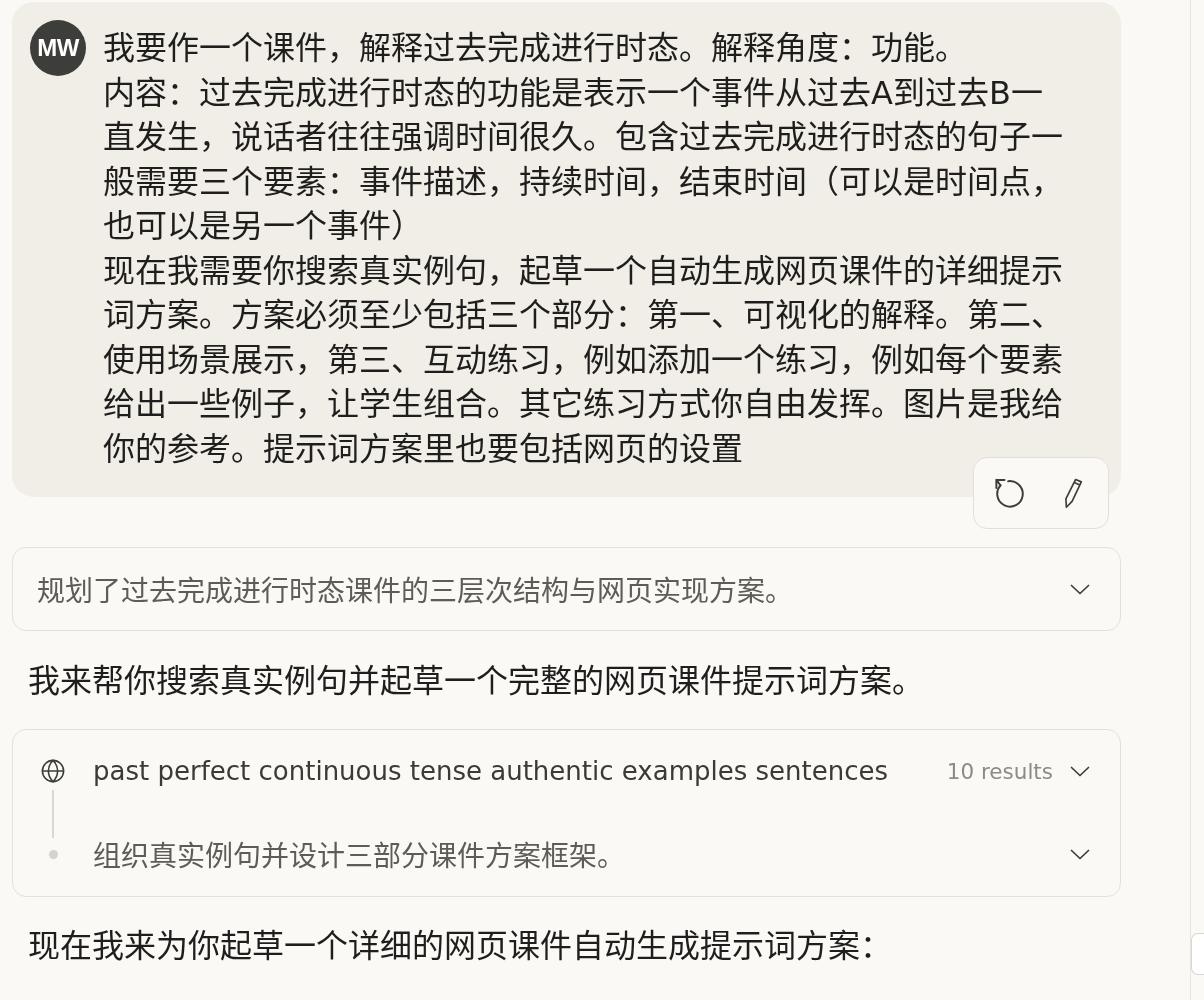 The height and width of the screenshot is (1000, 1204). I want to click on globe-icon, so click(53, 771).